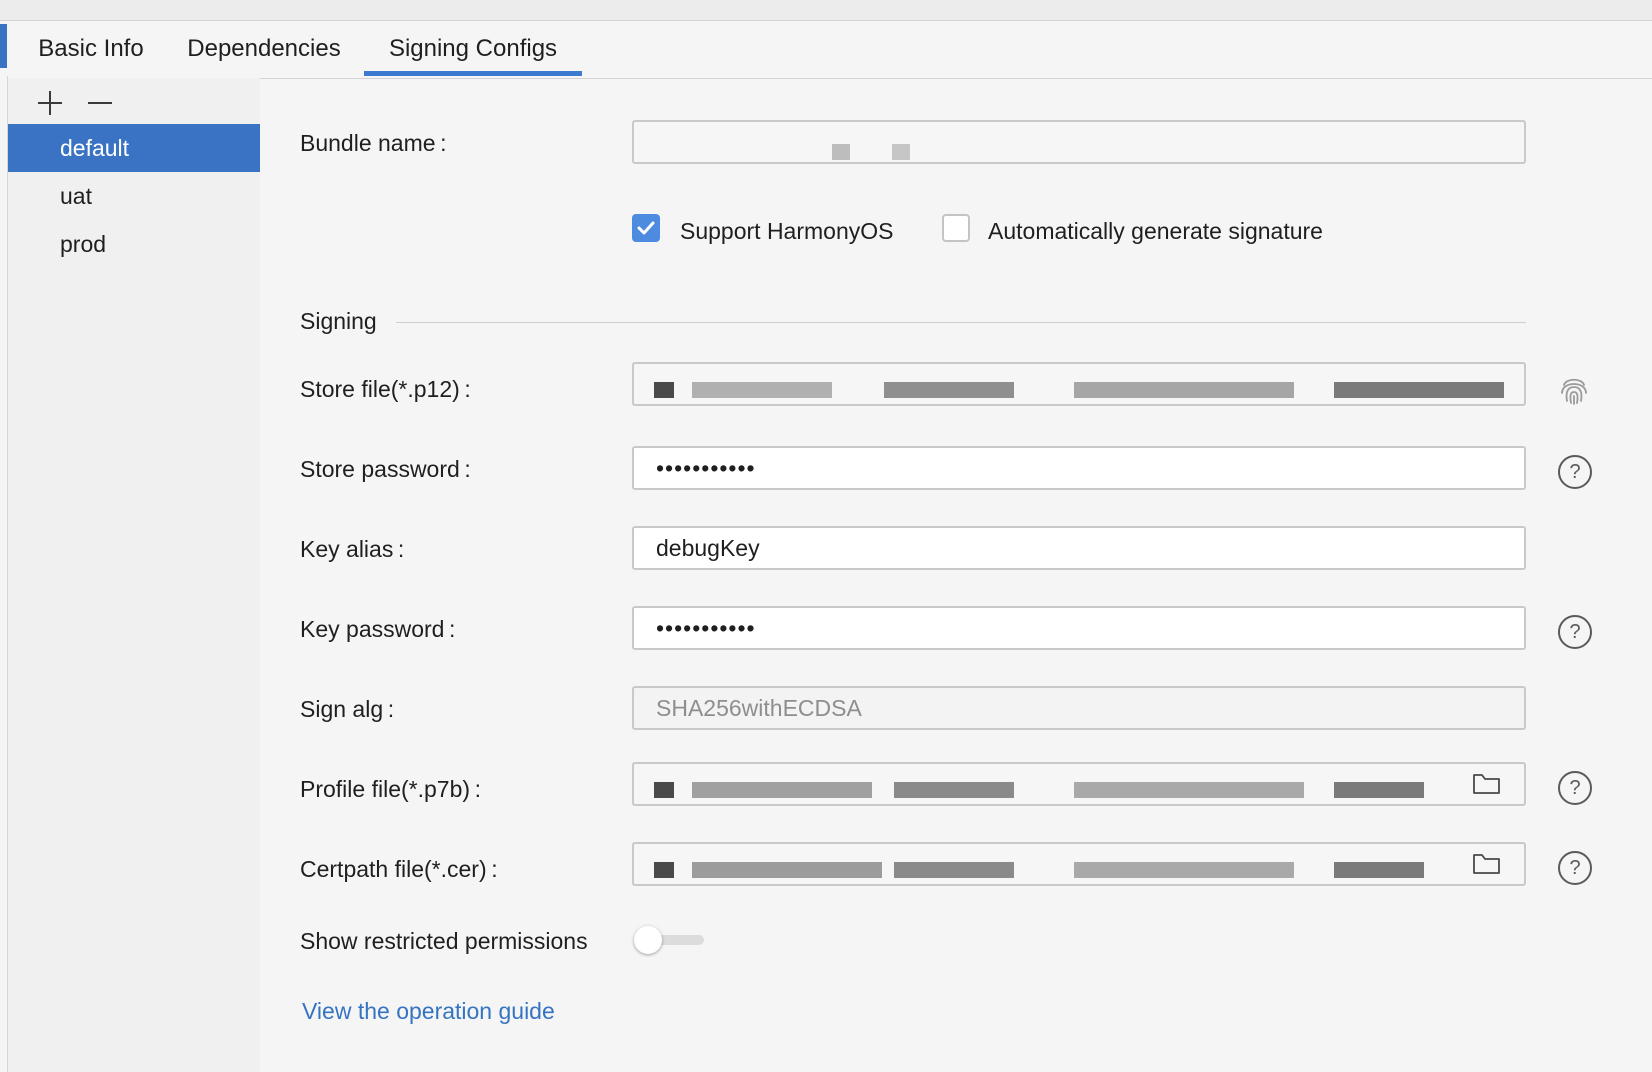  What do you see at coordinates (134, 244) in the screenshot?
I see `sidebar-item-prod: prod` at bounding box center [134, 244].